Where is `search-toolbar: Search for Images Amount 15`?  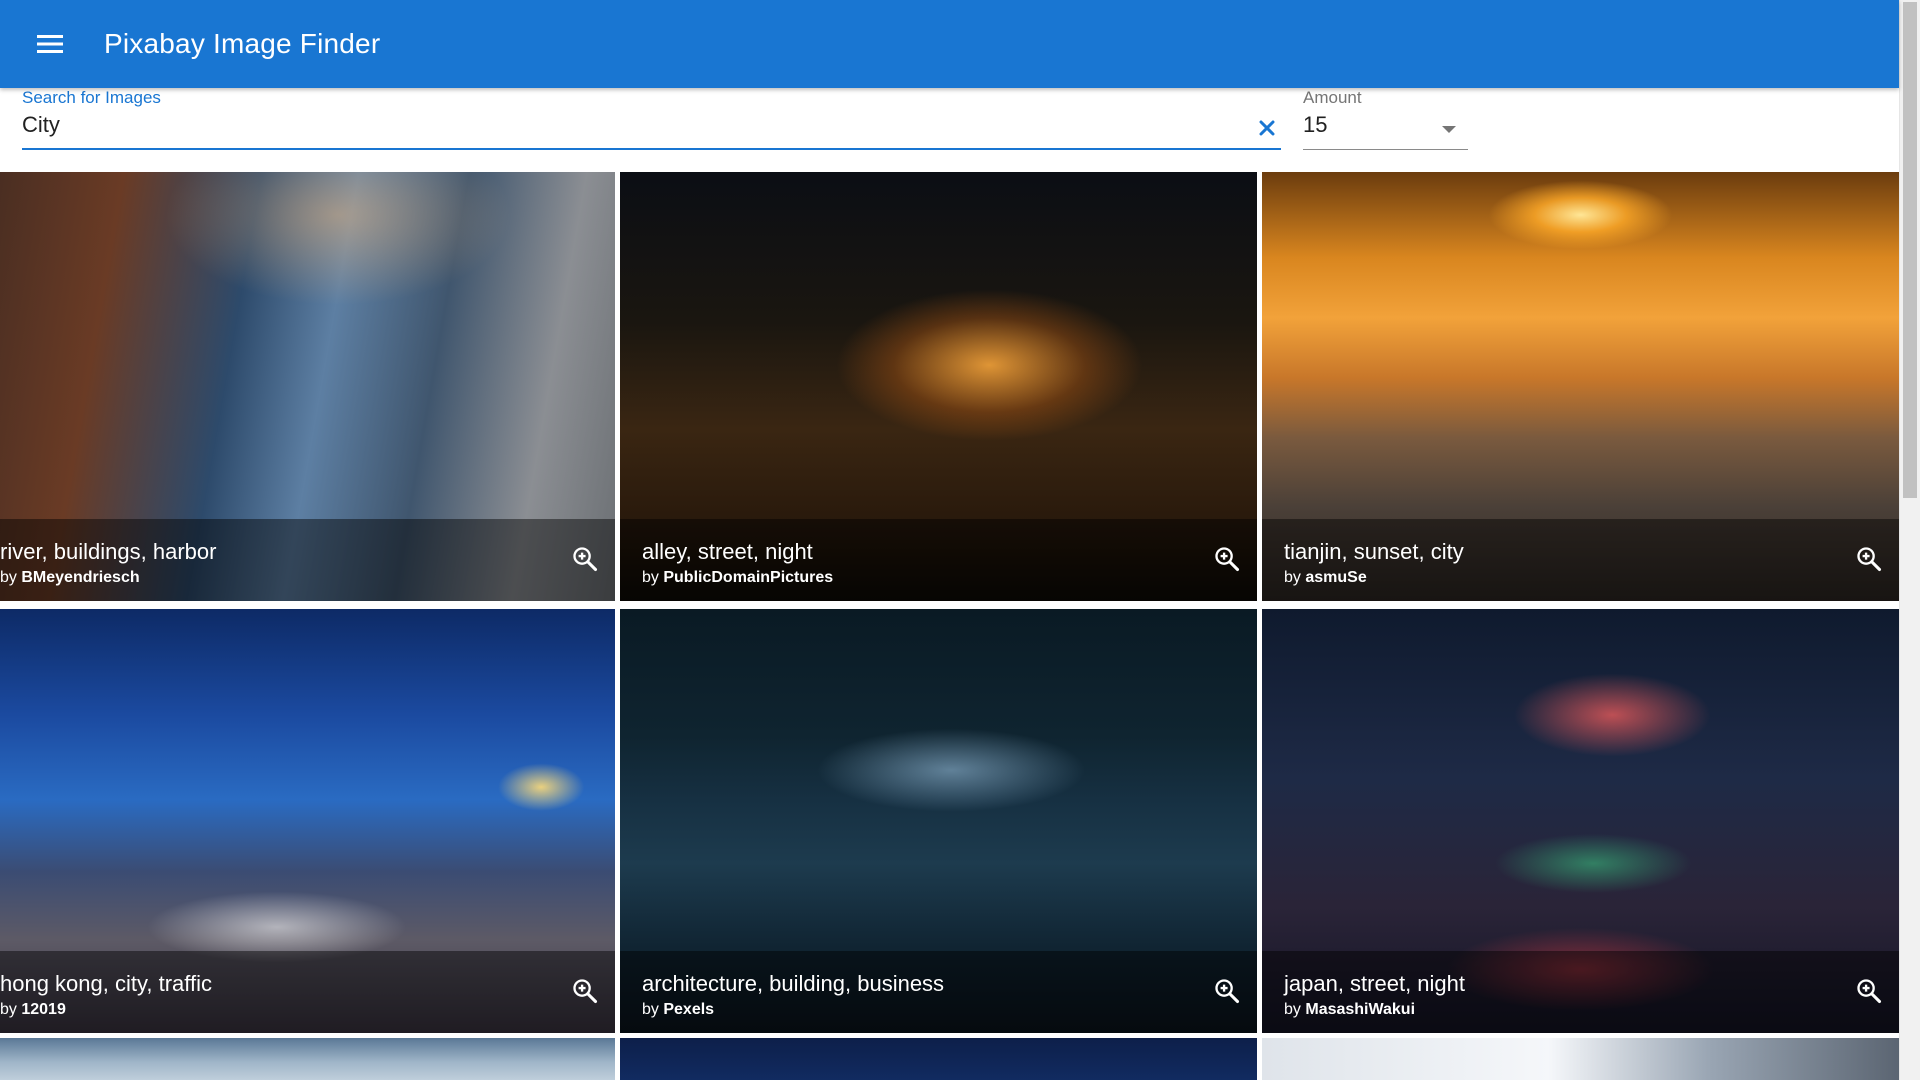
search-toolbar: Search for Images Amount 15 is located at coordinates (949, 130).